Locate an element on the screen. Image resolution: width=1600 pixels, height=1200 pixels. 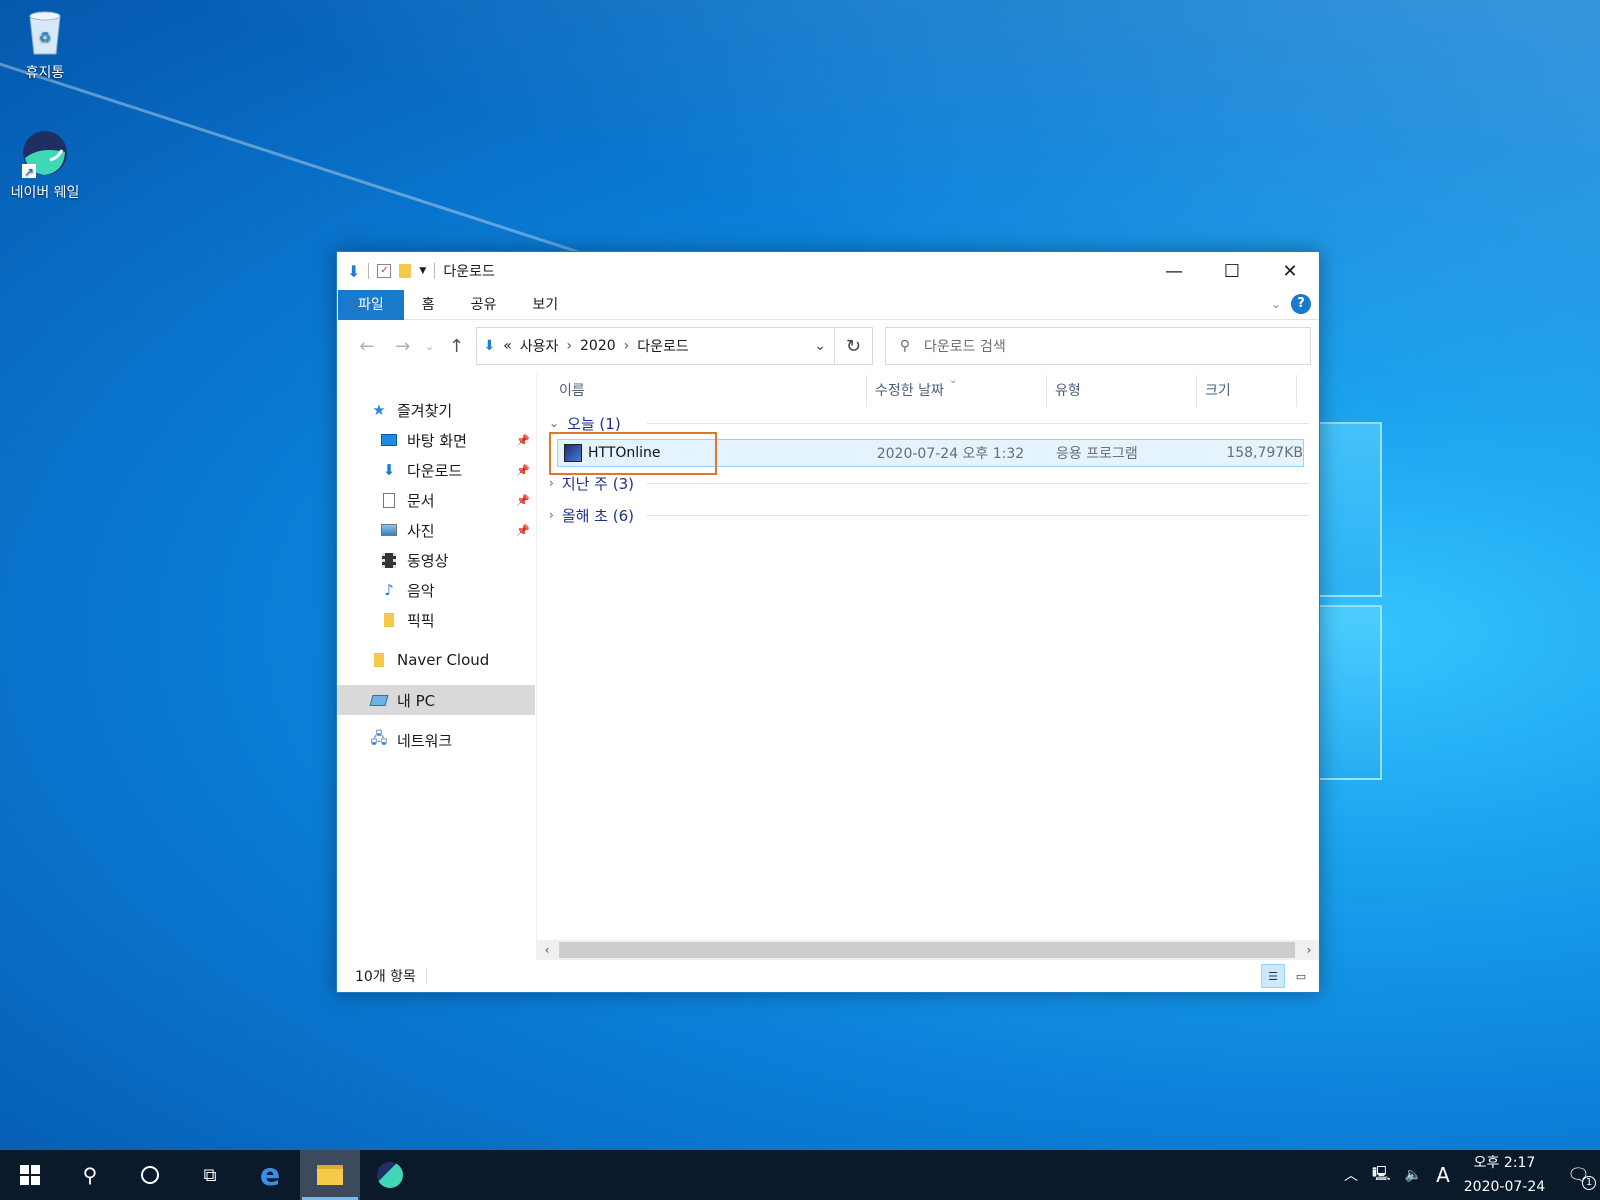
scroll-left-icon: ‹ is located at coordinates (547, 950).